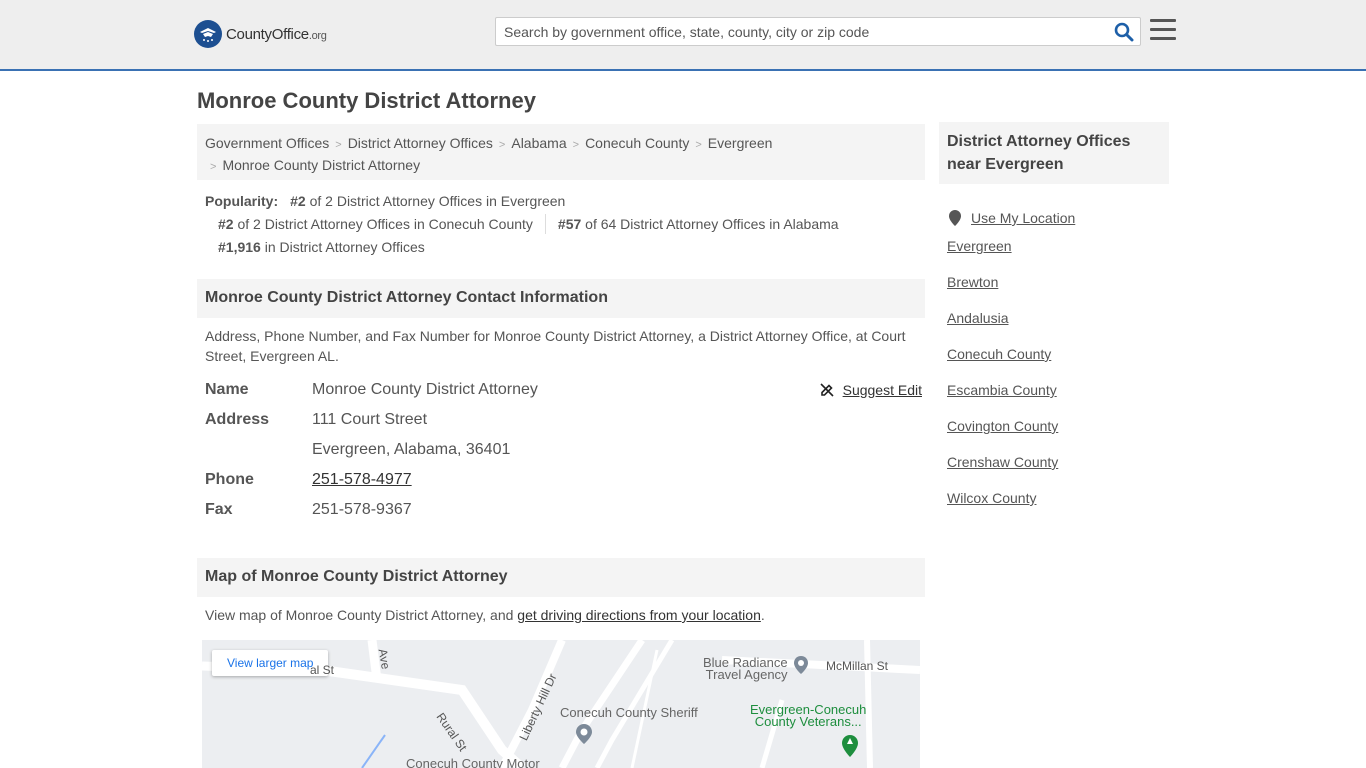  What do you see at coordinates (370, 419) in the screenshot?
I see `address-line1: 111 Court Street` at bounding box center [370, 419].